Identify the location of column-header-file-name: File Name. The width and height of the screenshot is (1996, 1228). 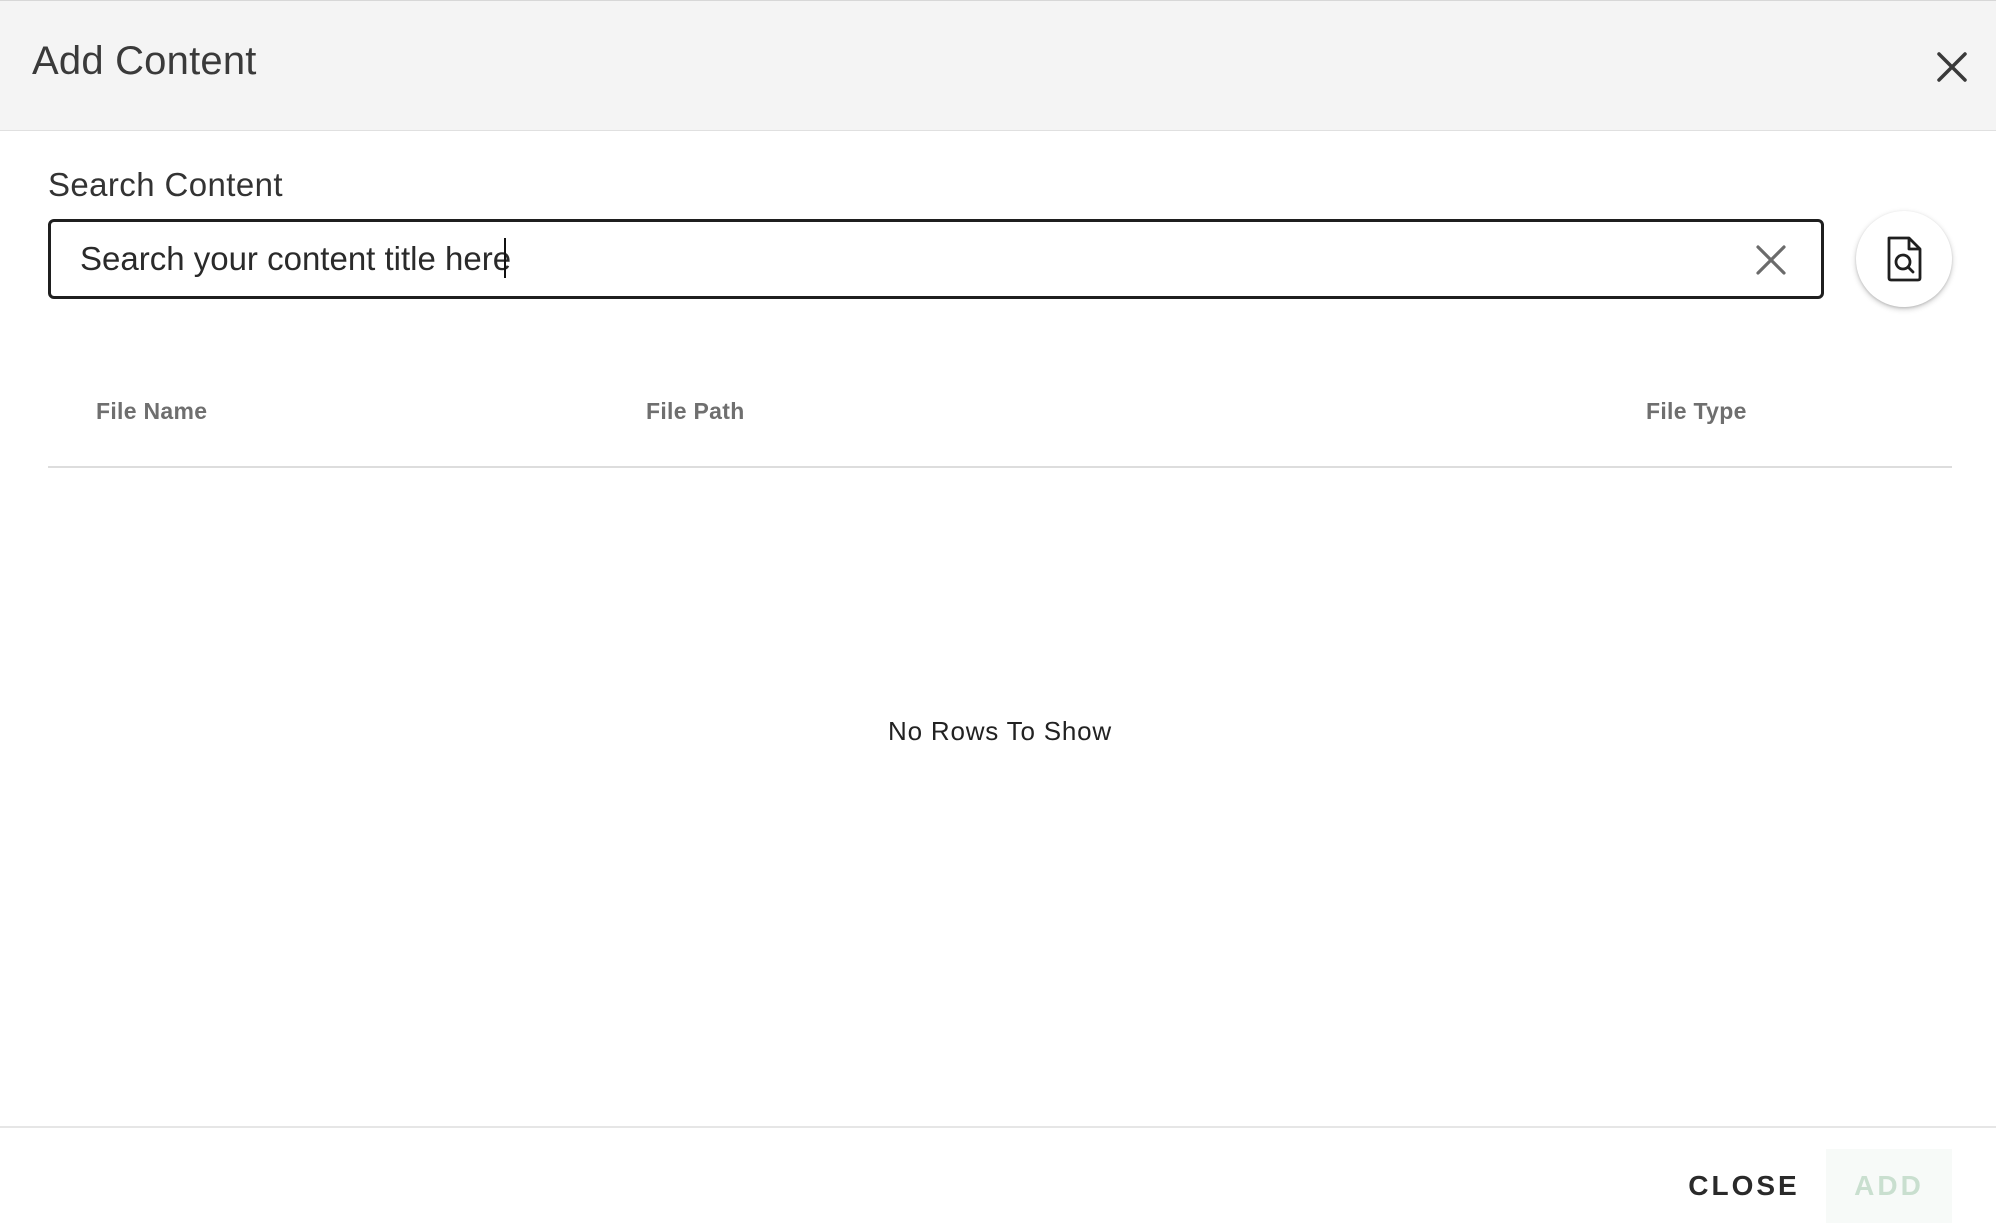
(151, 411).